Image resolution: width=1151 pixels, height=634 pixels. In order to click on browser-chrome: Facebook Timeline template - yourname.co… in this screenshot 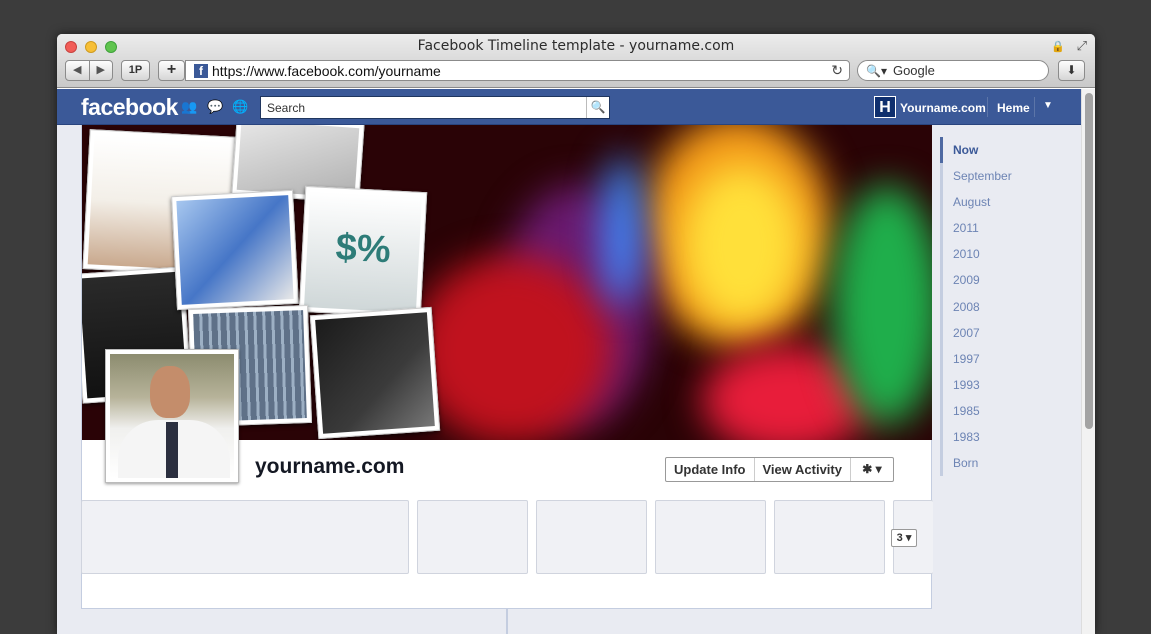, I will do `click(576, 61)`.